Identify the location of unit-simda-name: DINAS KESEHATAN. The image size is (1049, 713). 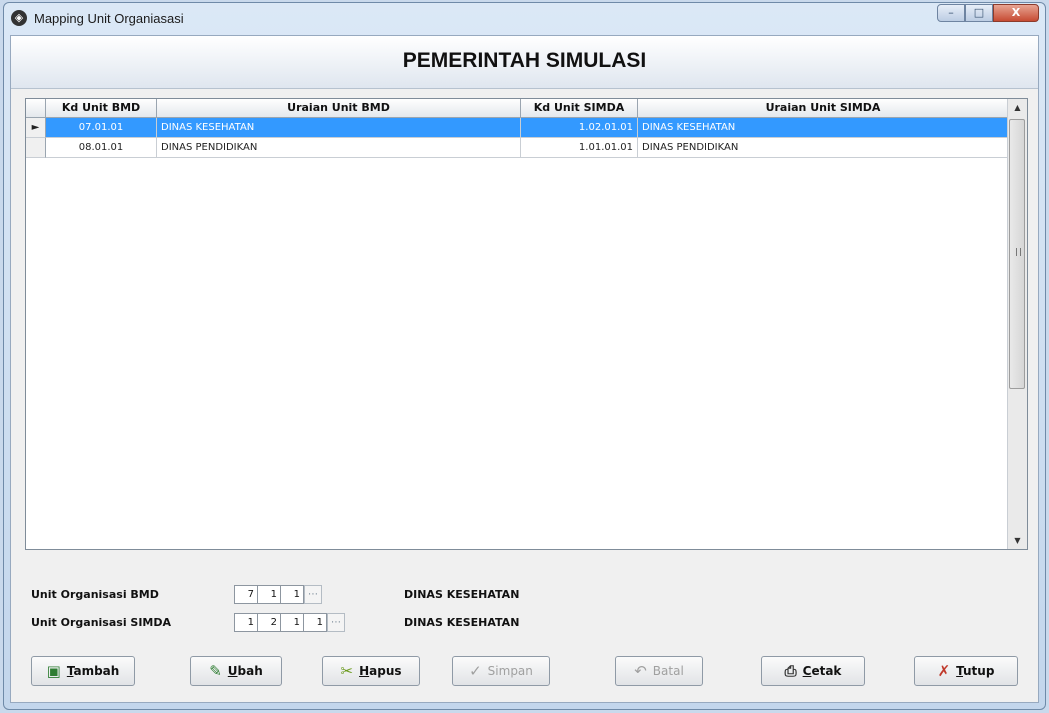
(462, 622).